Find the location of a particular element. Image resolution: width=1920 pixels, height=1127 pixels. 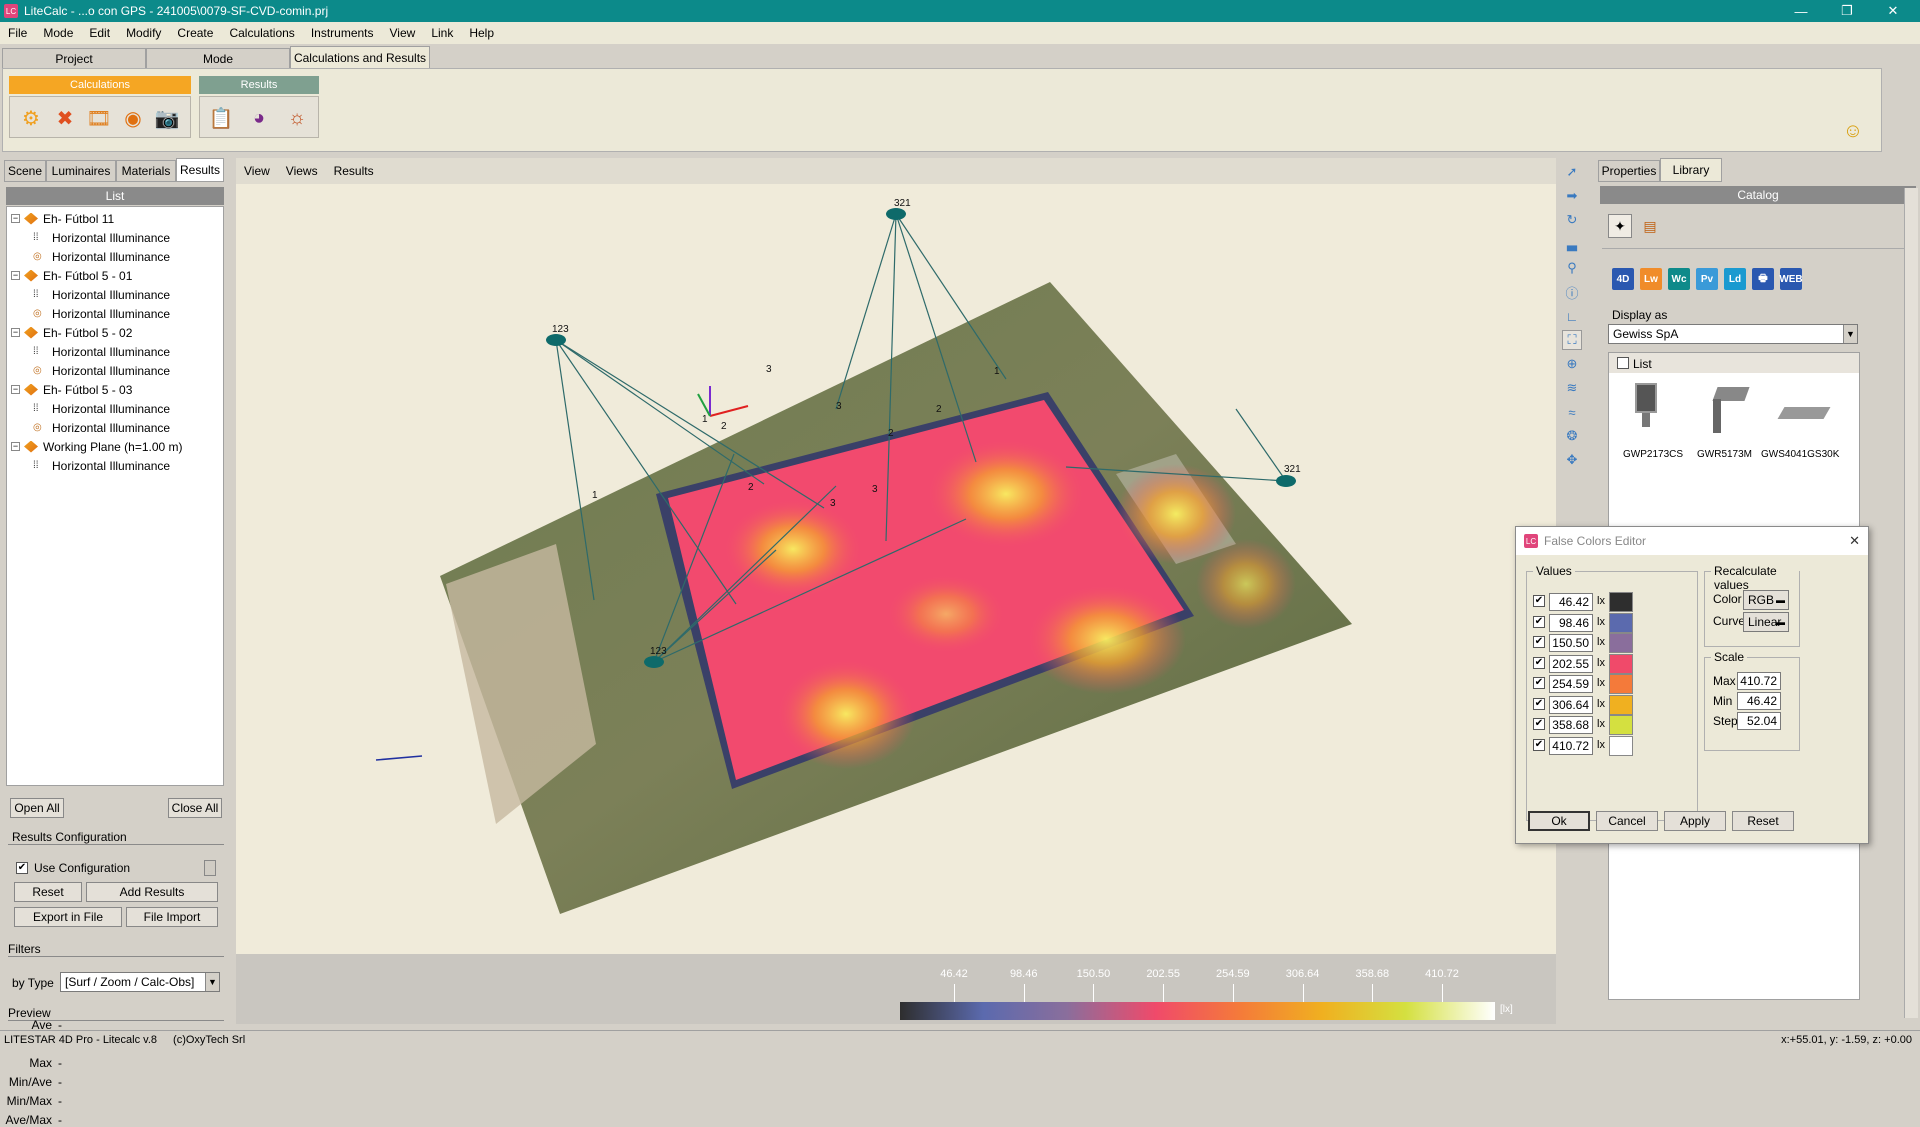

value-input: 358.68 is located at coordinates (1571, 725).